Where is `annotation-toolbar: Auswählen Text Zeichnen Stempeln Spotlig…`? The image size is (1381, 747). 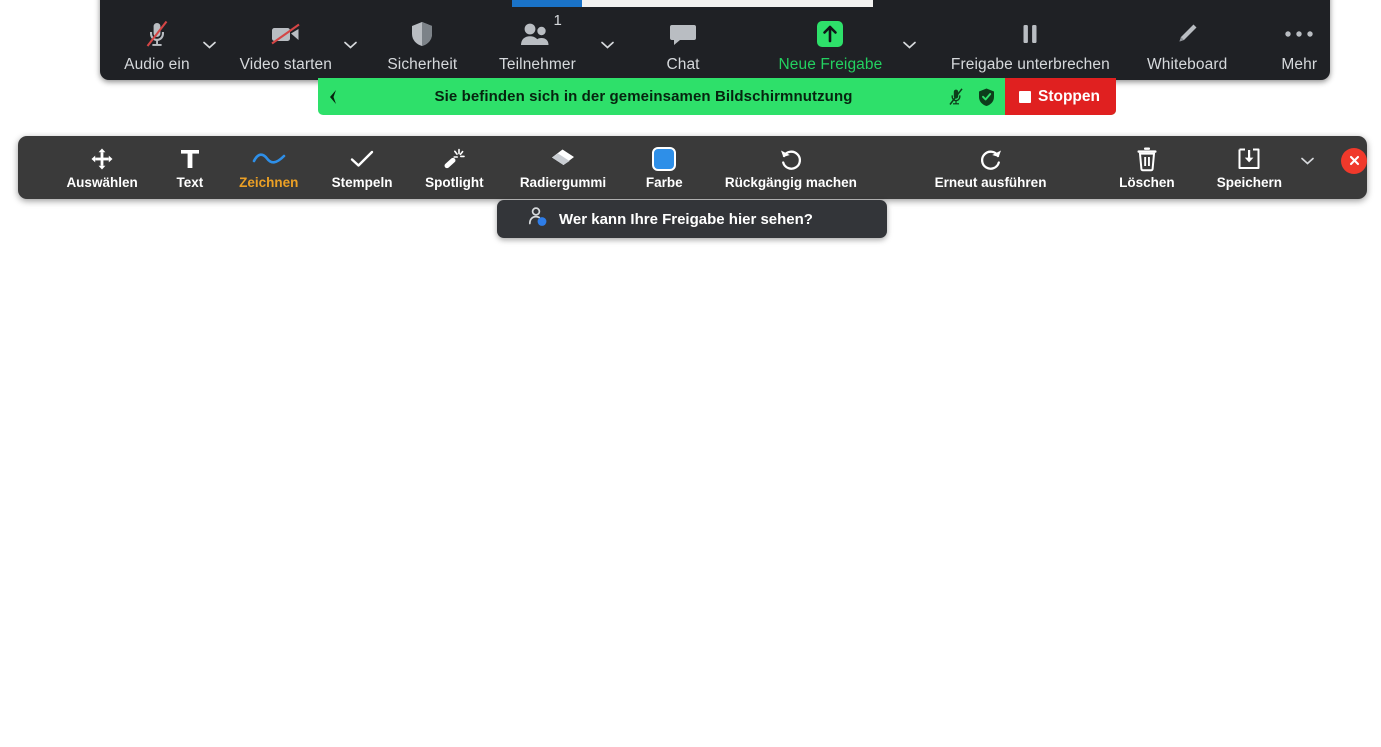 annotation-toolbar: Auswählen Text Zeichnen Stempeln Spotlig… is located at coordinates (693, 167).